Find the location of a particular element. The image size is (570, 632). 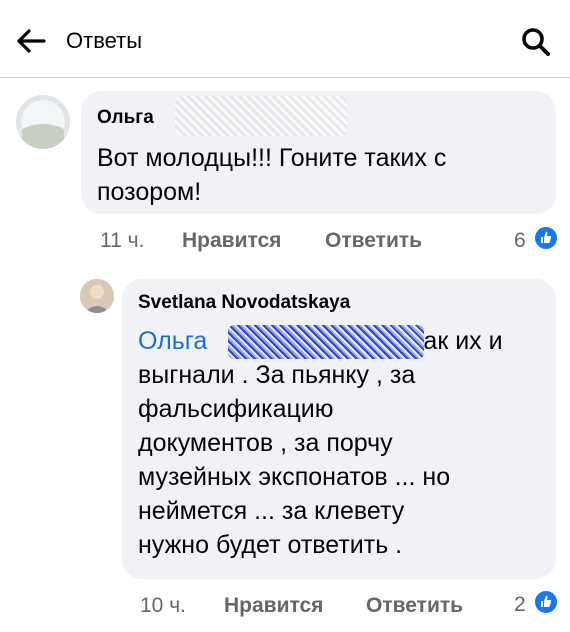

comment-text-line: фальсификацию is located at coordinates (236, 409).